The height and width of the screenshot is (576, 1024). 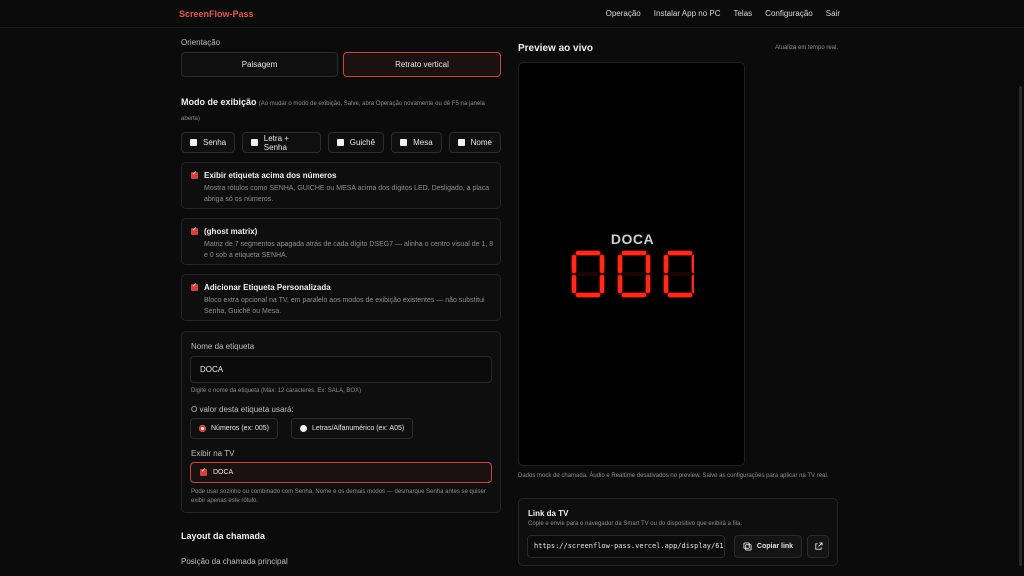 What do you see at coordinates (201, 42) in the screenshot?
I see `orientation-title: Orientação` at bounding box center [201, 42].